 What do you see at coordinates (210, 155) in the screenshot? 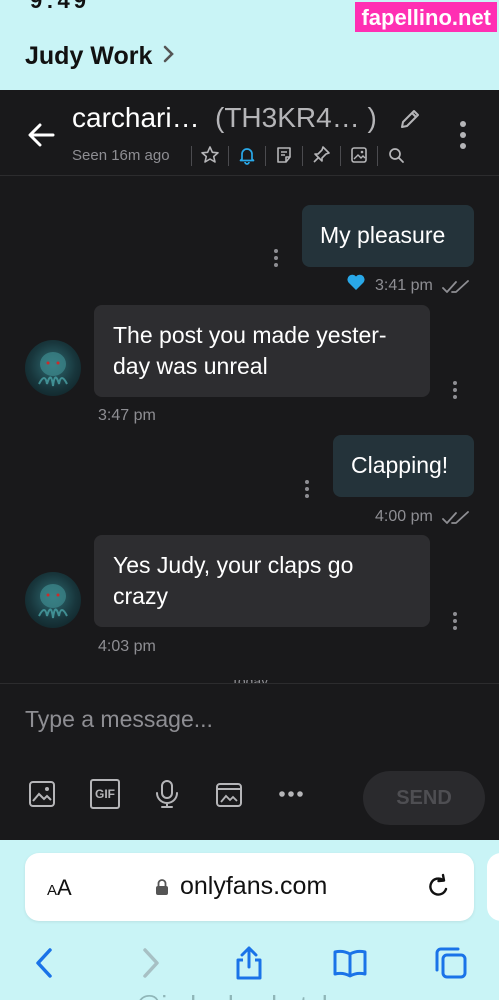
I see `star-icon` at bounding box center [210, 155].